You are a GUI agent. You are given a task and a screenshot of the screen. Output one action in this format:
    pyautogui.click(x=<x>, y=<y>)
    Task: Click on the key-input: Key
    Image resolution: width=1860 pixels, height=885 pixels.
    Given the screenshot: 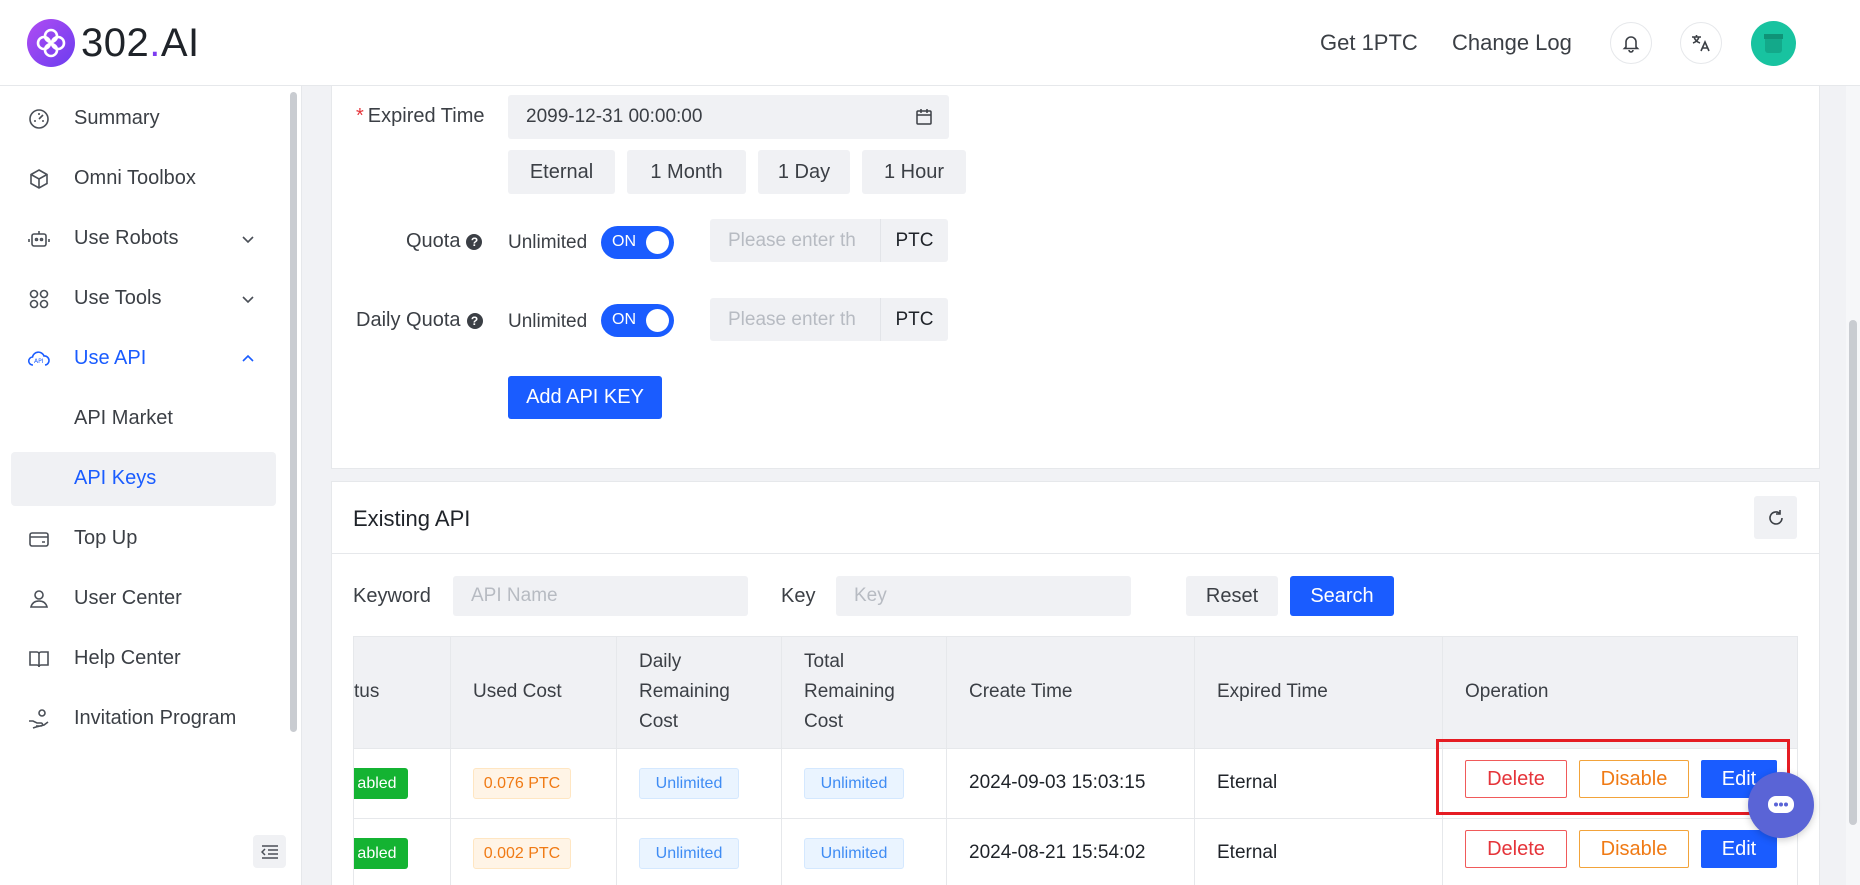 What is the action you would take?
    pyautogui.click(x=983, y=596)
    